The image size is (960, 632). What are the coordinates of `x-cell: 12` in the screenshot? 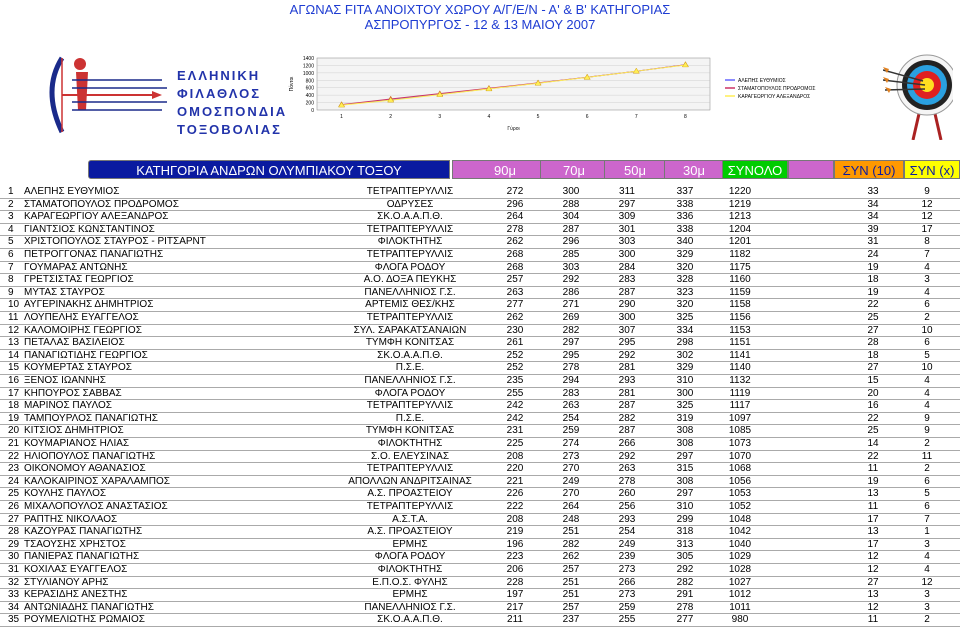 It's located at (927, 217).